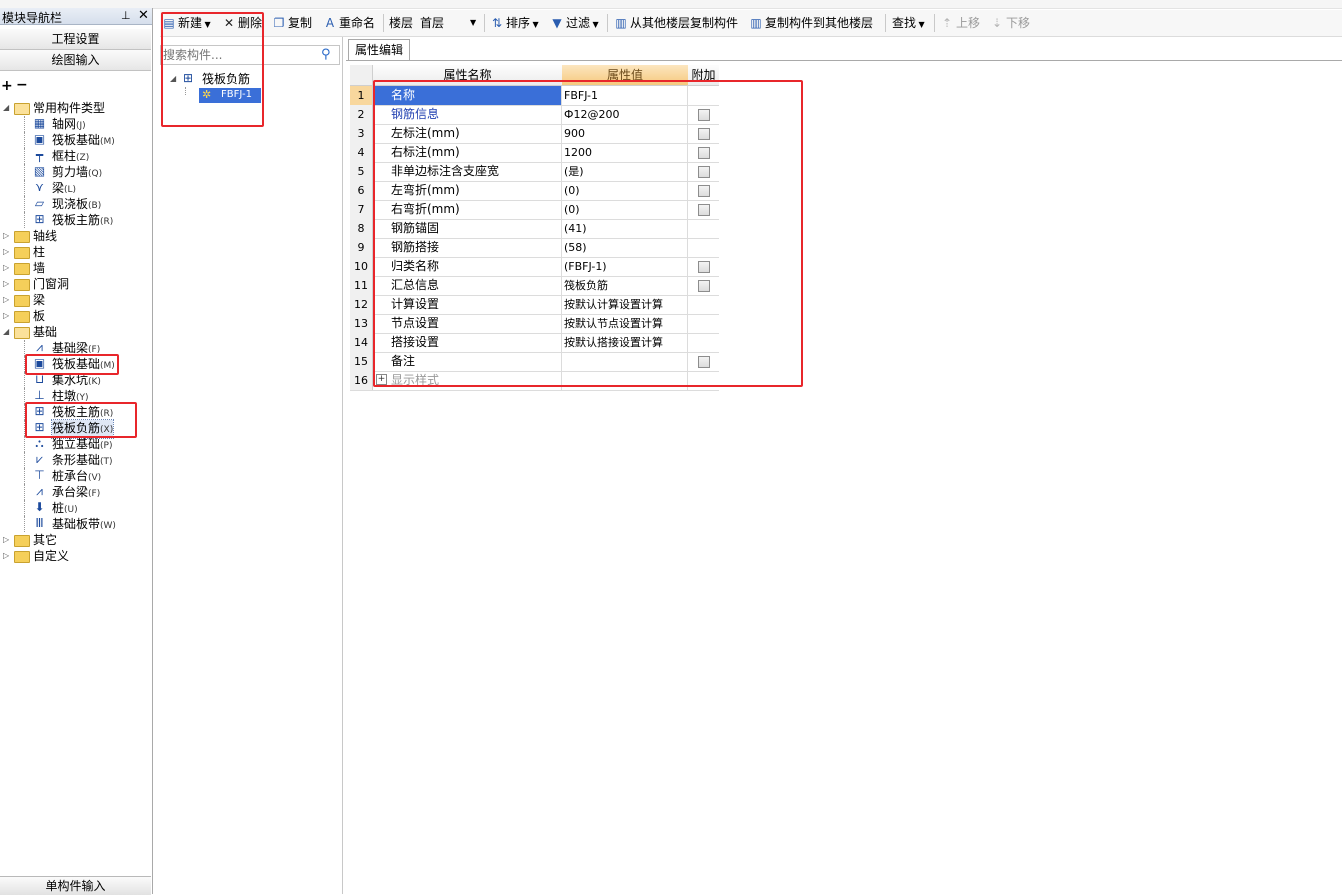 The height and width of the screenshot is (895, 1342). Describe the element at coordinates (908, 23) in the screenshot. I see `find-button: 查找 ▼` at that location.